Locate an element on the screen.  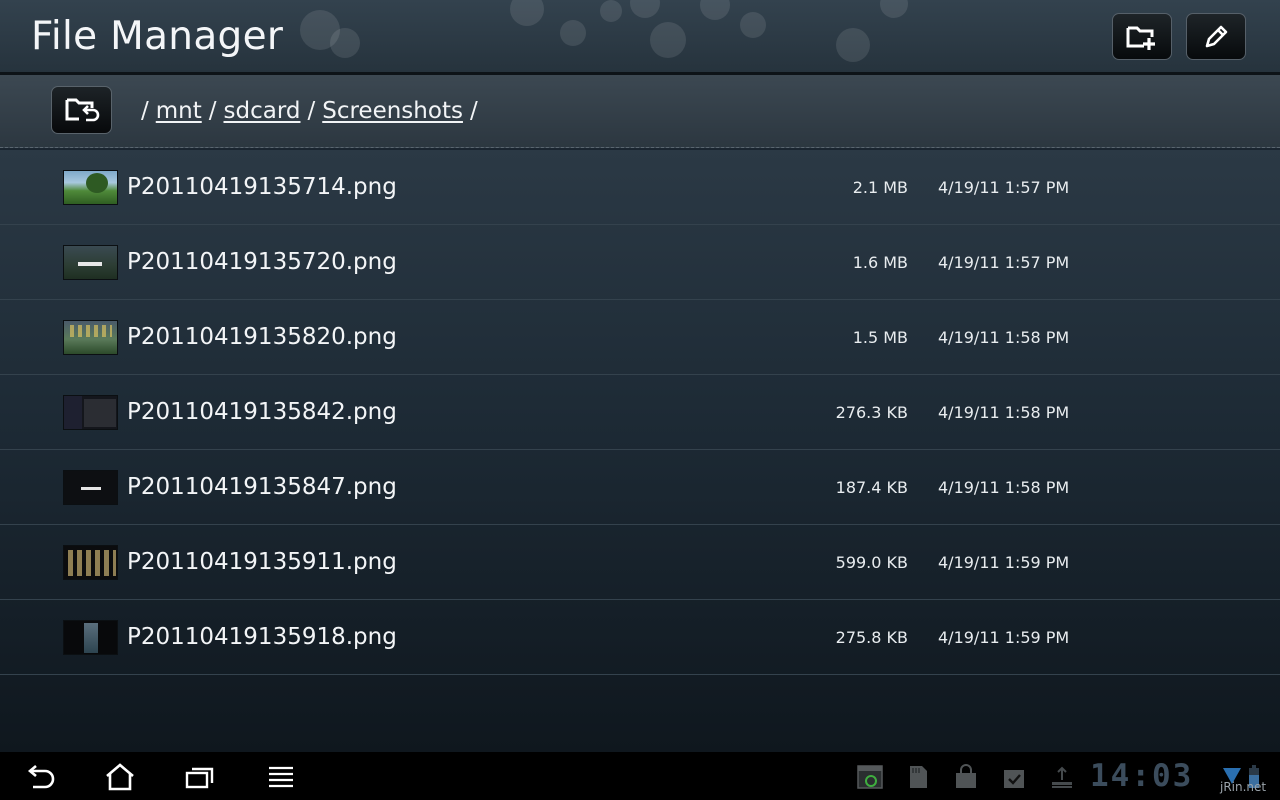
parent-folder-button is located at coordinates (81, 110).